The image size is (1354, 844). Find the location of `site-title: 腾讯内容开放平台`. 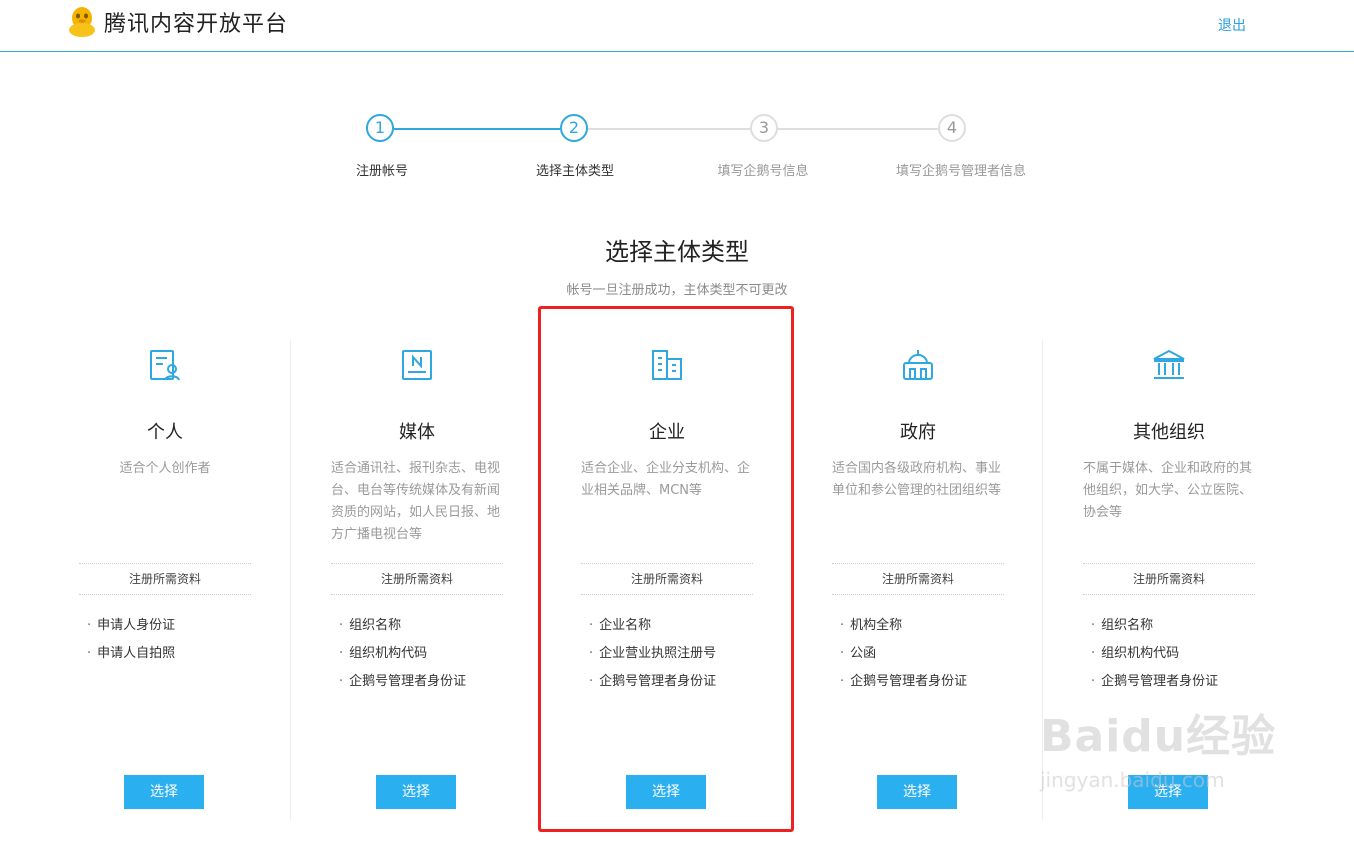

site-title: 腾讯内容开放平台 is located at coordinates (196, 24).